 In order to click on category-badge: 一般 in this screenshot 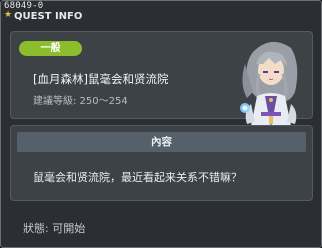, I will do `click(50, 48)`.